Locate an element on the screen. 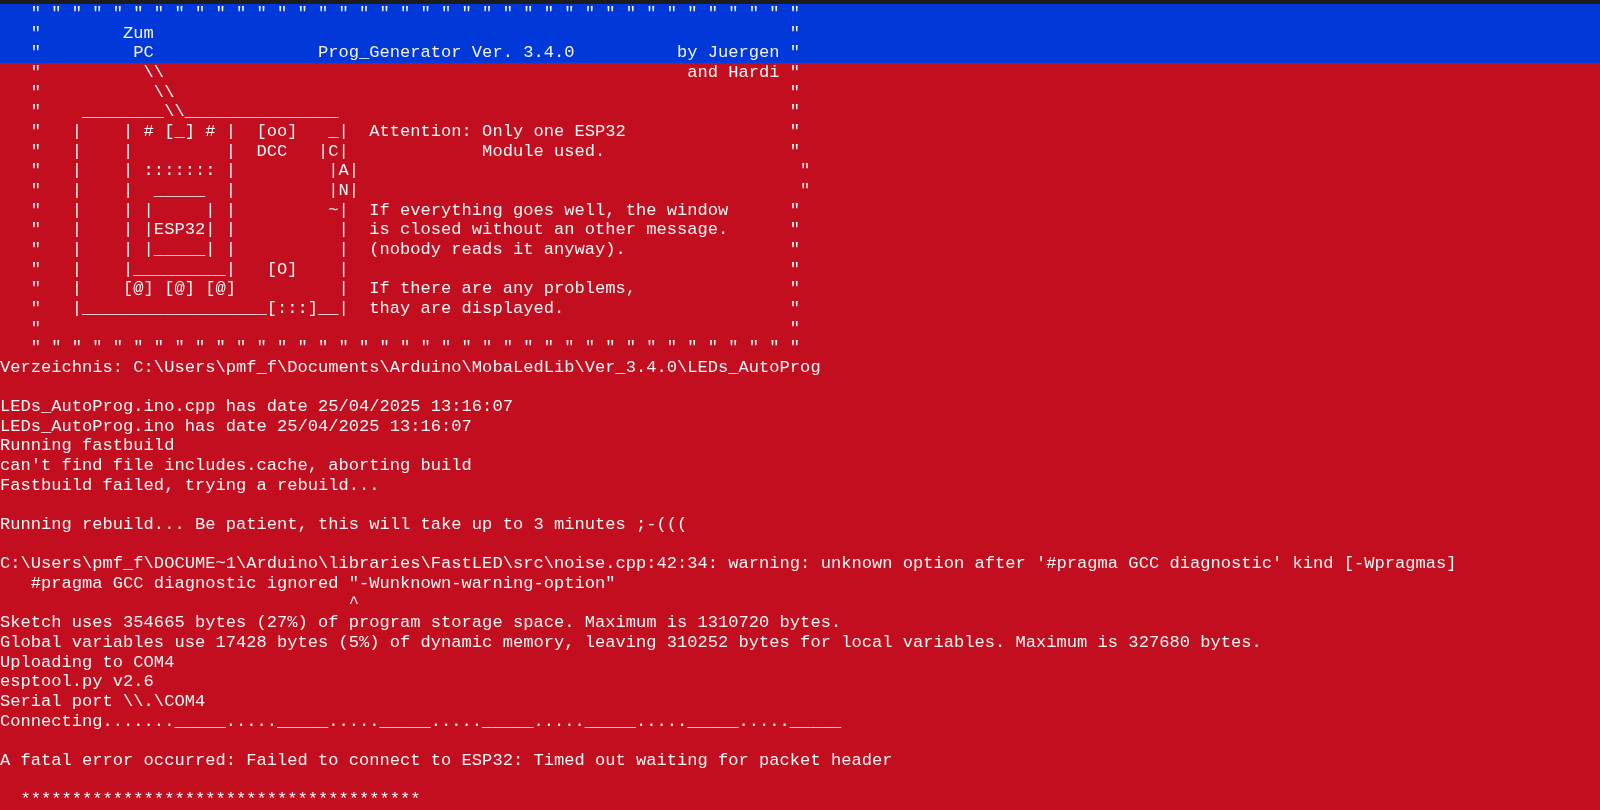 The height and width of the screenshot is (810, 1600). console-line: " | | |_____| | | (nobody reads it anyway). " is located at coordinates (415, 249).